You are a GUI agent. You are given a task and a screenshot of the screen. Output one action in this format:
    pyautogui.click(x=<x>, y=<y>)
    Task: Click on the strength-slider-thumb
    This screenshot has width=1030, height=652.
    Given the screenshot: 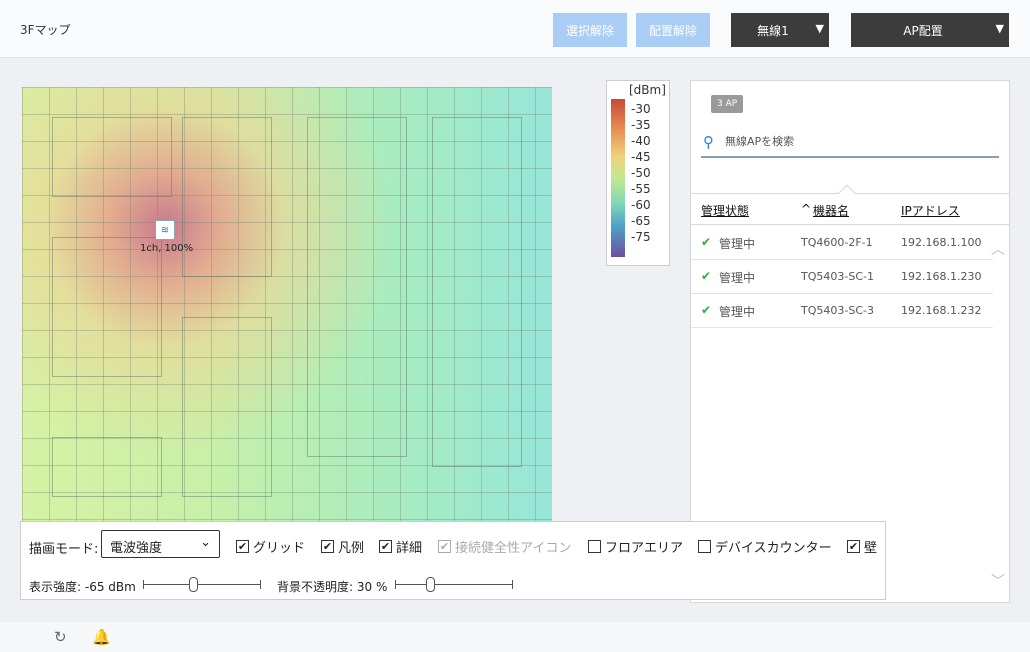 What is the action you would take?
    pyautogui.click(x=193, y=584)
    